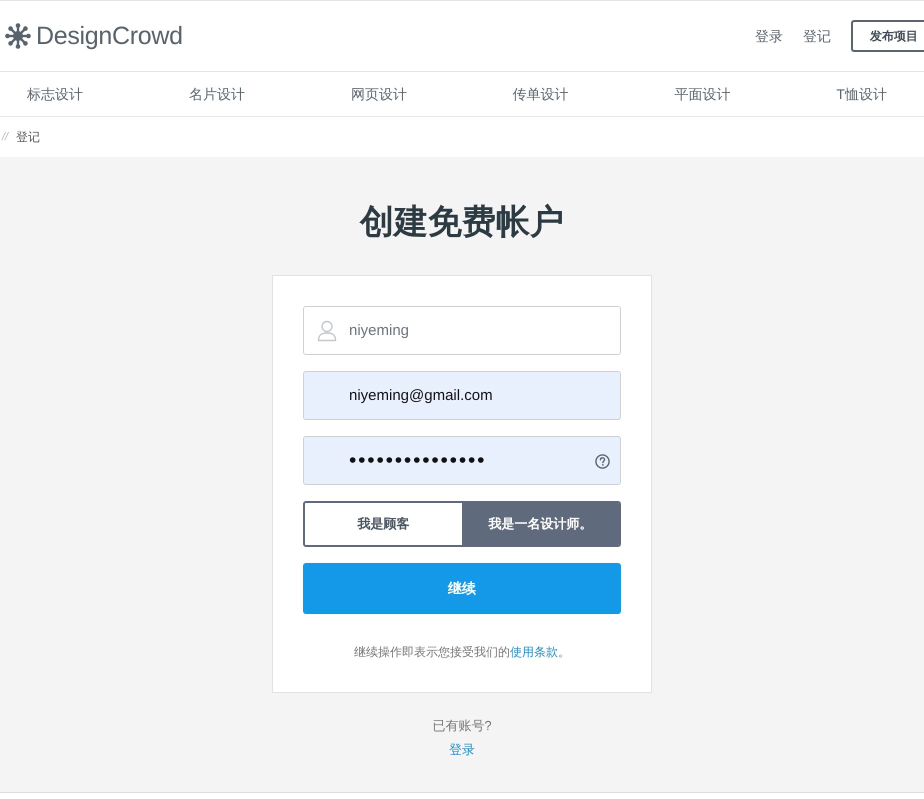 The image size is (924, 799). What do you see at coordinates (462, 330) in the screenshot?
I see `username-field: niyeming` at bounding box center [462, 330].